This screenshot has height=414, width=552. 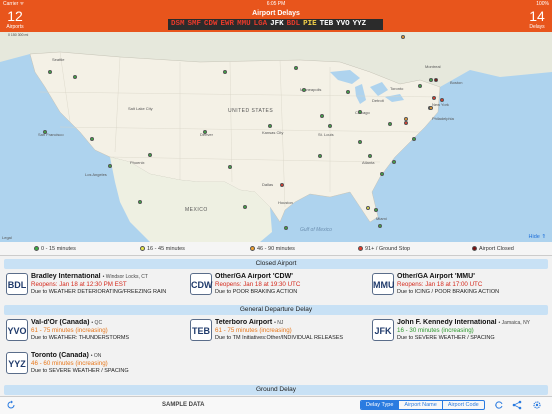 I want to click on legend-item-yellow: 16 - 45 minutes, so click(x=162, y=249).